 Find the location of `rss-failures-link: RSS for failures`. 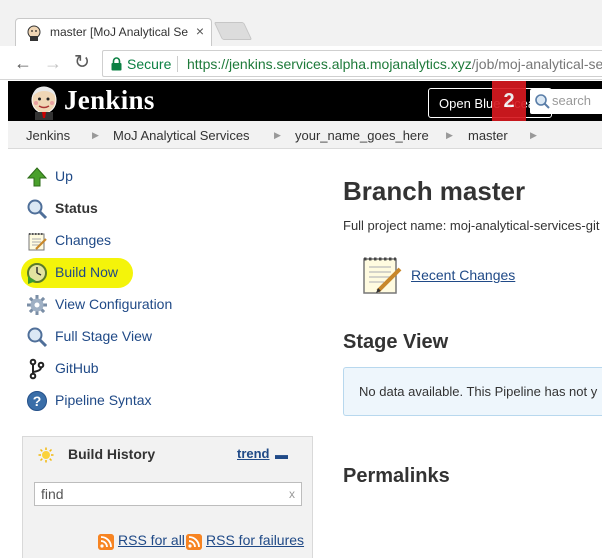

rss-failures-link: RSS for failures is located at coordinates (255, 540).